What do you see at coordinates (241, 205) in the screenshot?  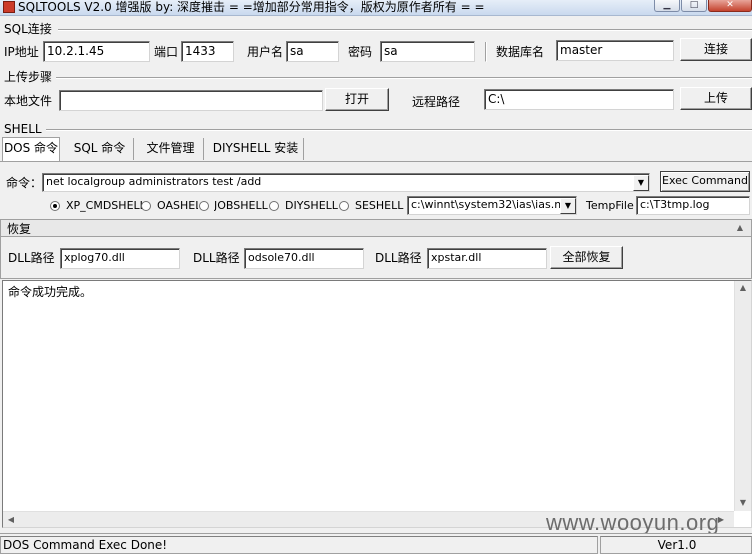 I see `radio-jobshell-label: JOBSHELL` at bounding box center [241, 205].